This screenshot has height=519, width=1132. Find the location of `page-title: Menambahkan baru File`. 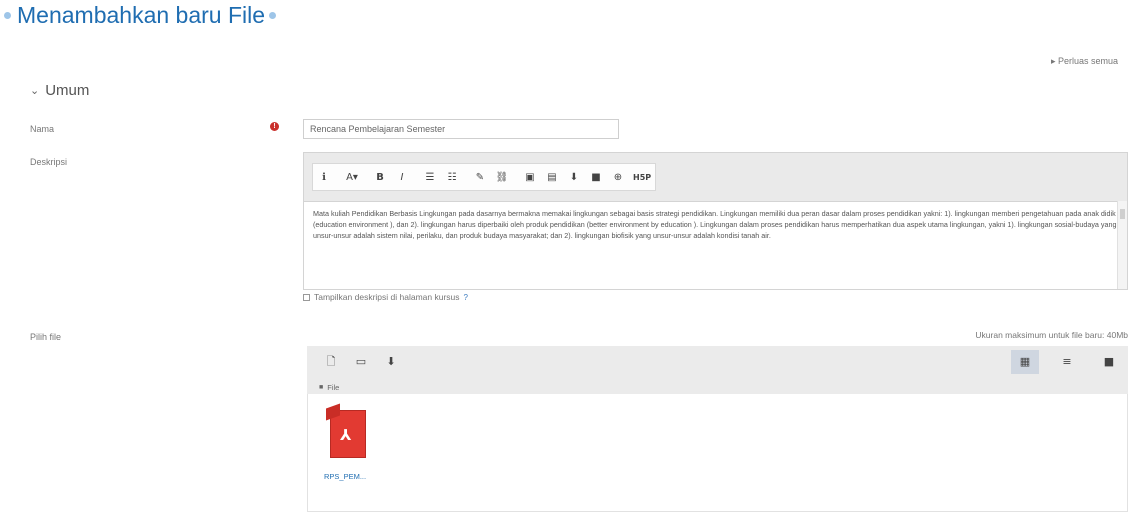

page-title: Menambahkan baru File is located at coordinates (141, 15).